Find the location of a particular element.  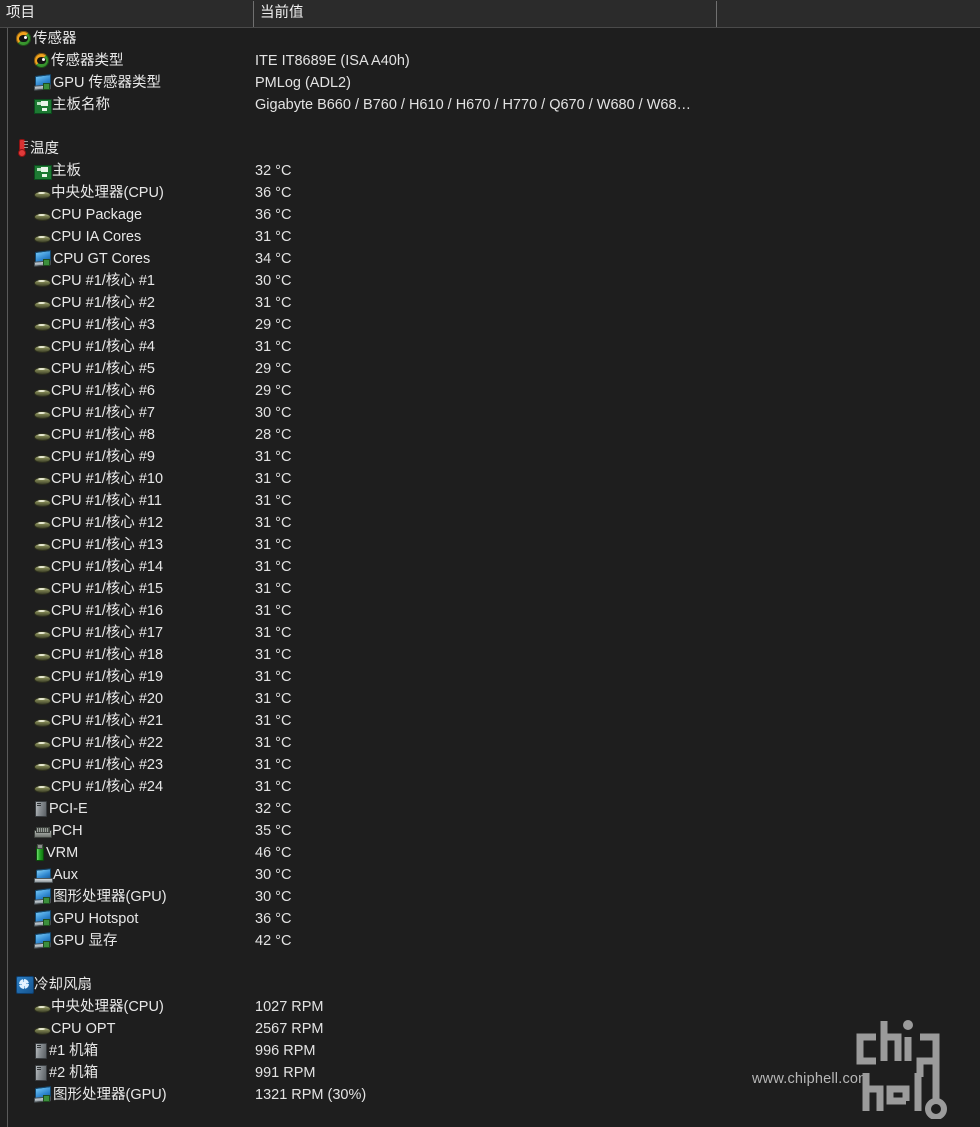

sensor-row: CPU OPT 2567 RPM is located at coordinates (490, 1029).